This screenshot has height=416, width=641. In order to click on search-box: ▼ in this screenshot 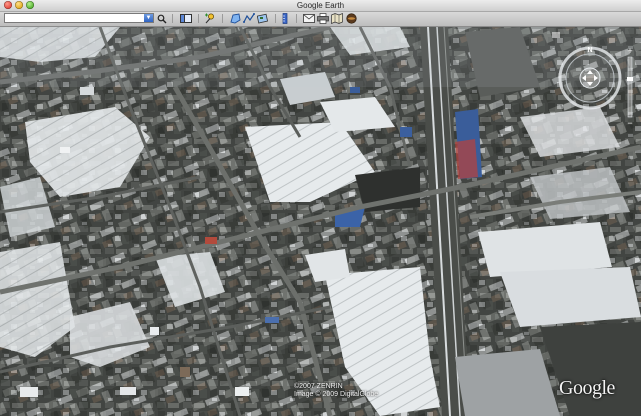, I will do `click(79, 18)`.